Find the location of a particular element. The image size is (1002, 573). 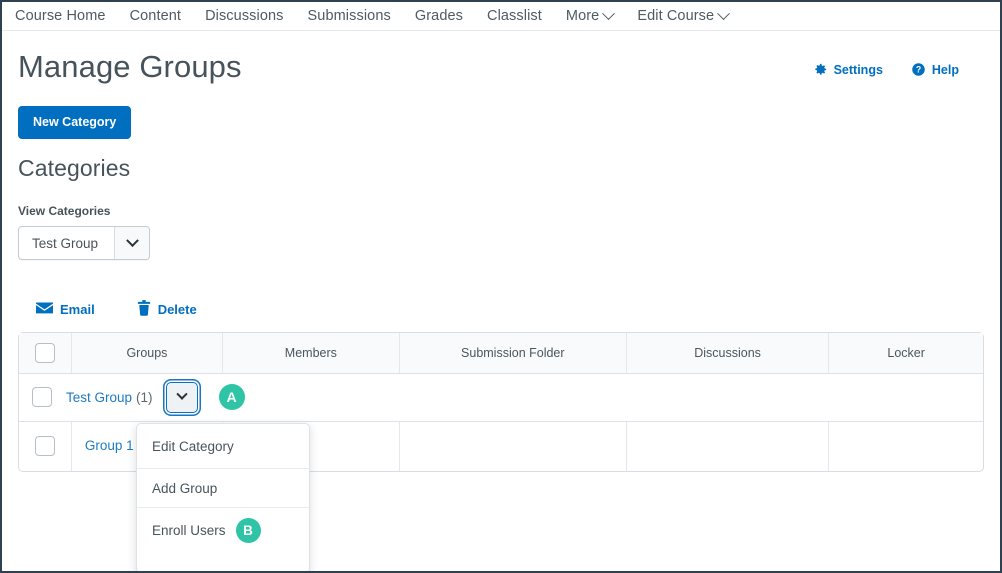

category-group-count: (1) is located at coordinates (144, 397).